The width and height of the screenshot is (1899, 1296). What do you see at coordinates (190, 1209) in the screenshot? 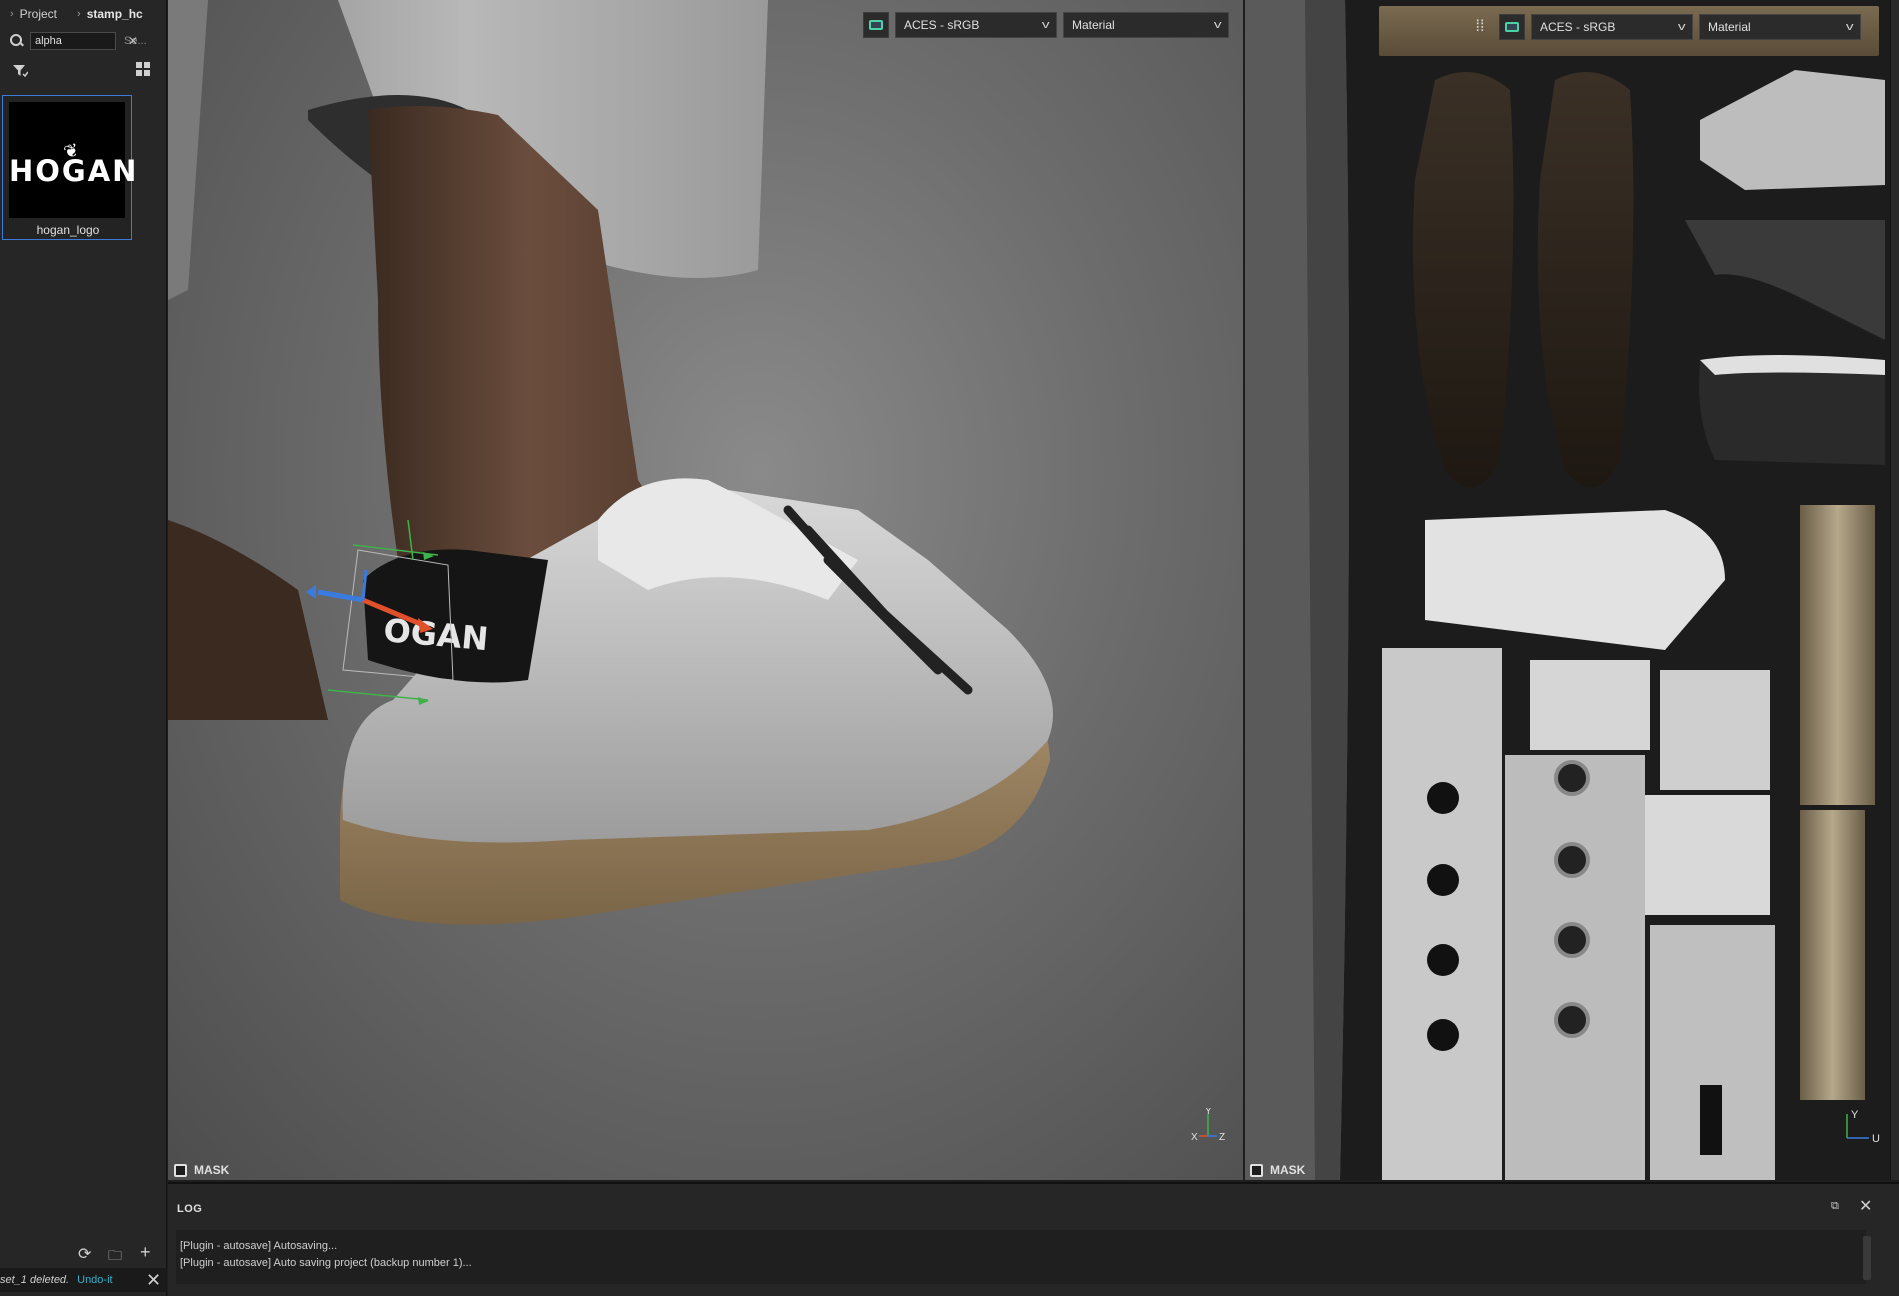
I see `log-title: LOG` at bounding box center [190, 1209].